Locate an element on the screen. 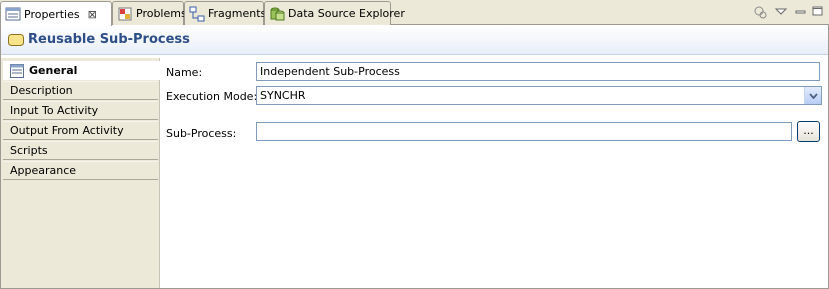 This screenshot has width=829, height=289. section-tab-output-from-activity: Output From Activity is located at coordinates (80, 130).